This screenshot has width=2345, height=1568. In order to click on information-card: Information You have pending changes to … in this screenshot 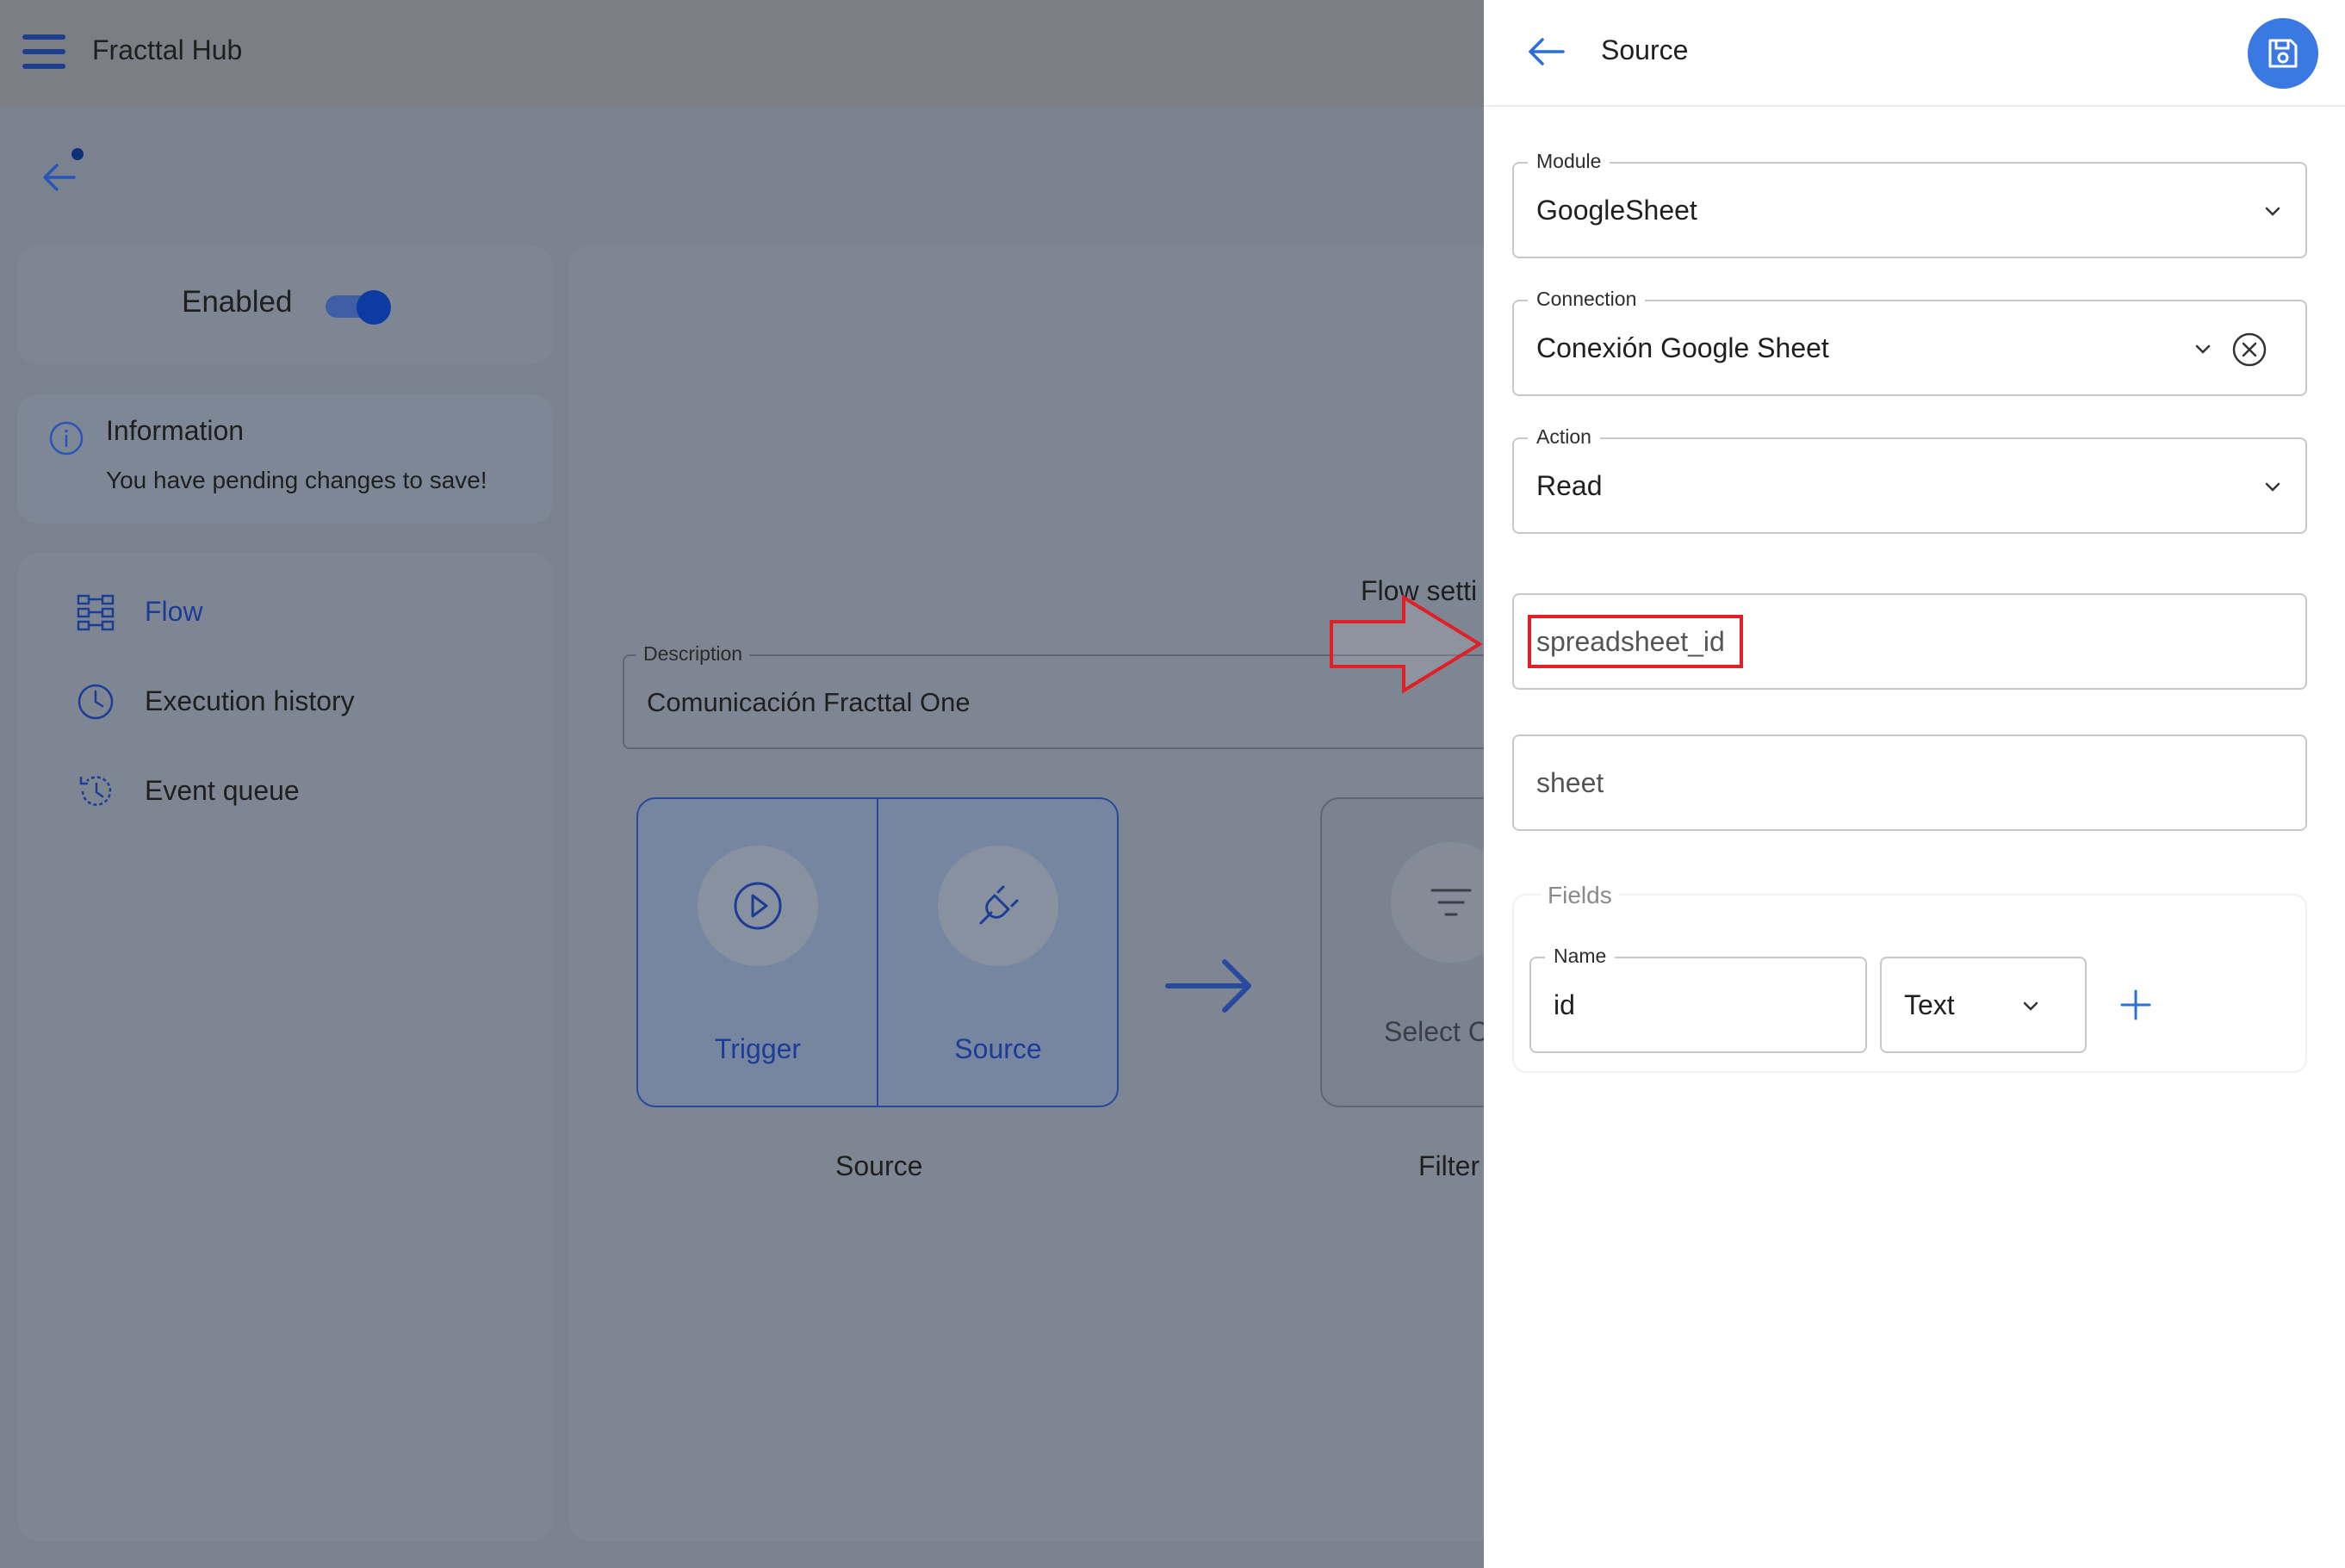, I will do `click(285, 459)`.